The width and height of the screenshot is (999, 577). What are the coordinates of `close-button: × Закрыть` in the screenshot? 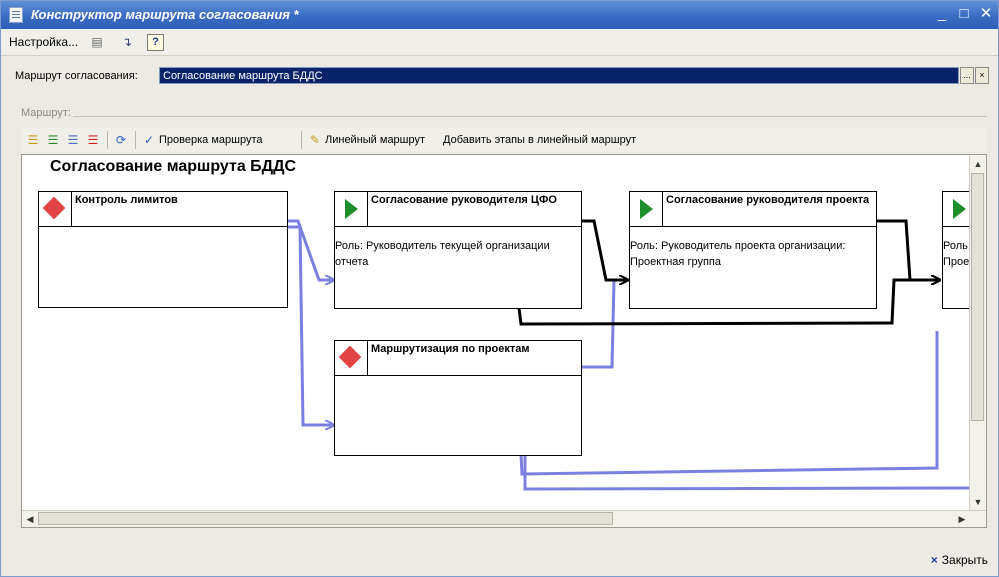 It's located at (959, 560).